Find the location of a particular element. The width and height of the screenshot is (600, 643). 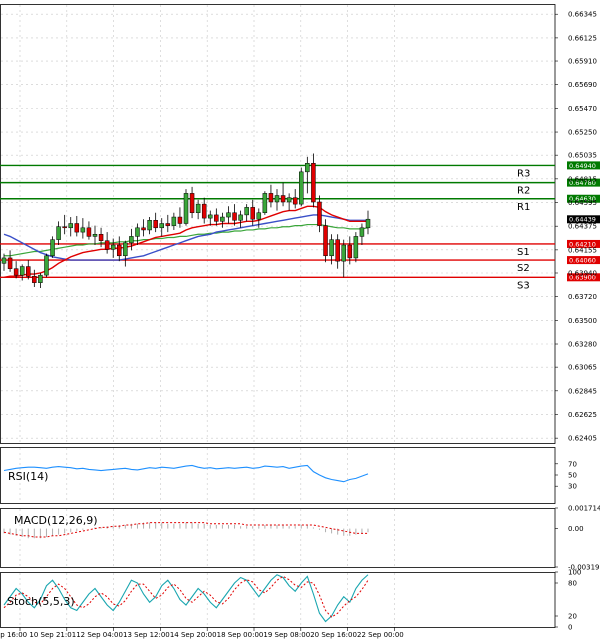

price-tick-label: 0.62405 is located at coordinates (582, 439).